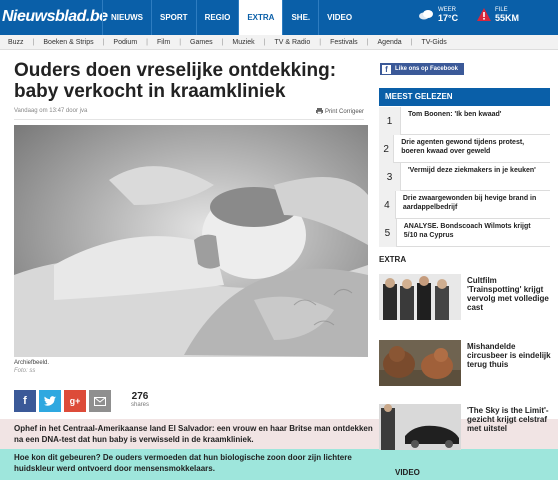  I want to click on photo-caption: Archiefbeeld., so click(32, 363).